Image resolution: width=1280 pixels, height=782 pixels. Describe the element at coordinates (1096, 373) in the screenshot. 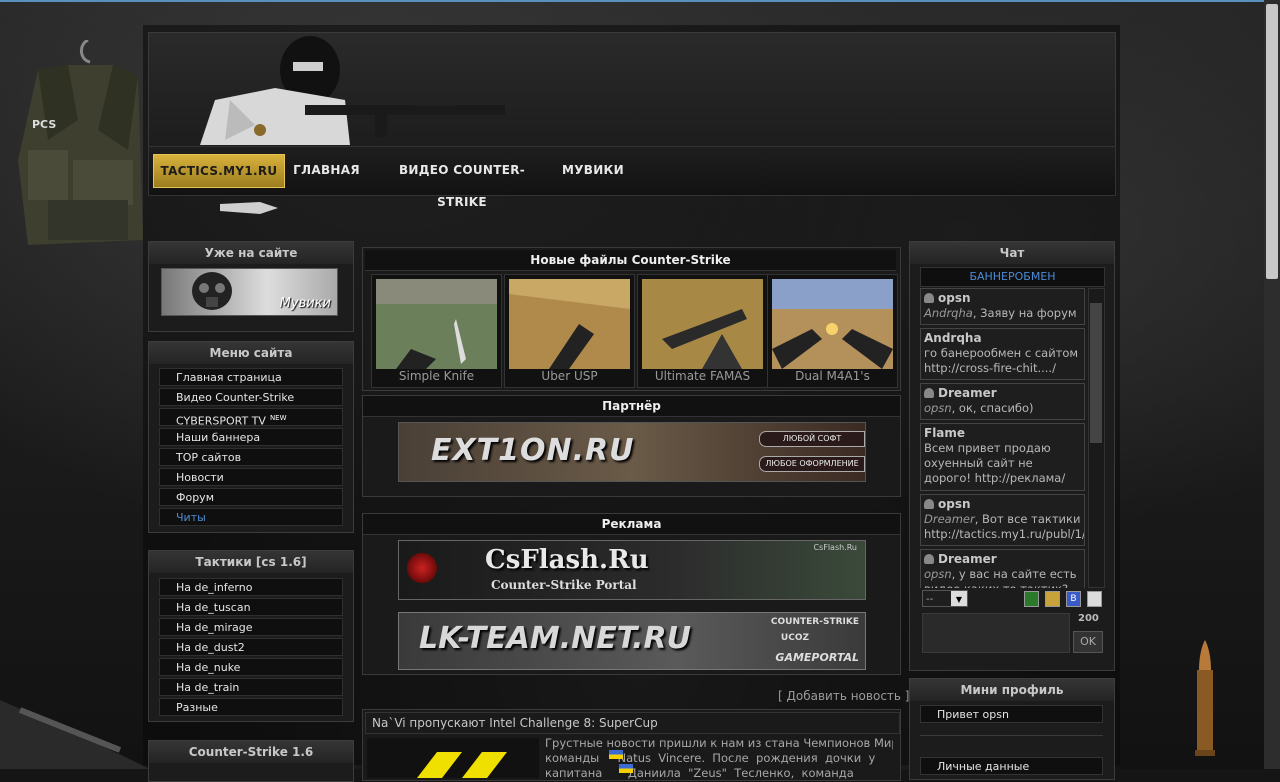

I see `chat-scrollbar-thumb` at that location.